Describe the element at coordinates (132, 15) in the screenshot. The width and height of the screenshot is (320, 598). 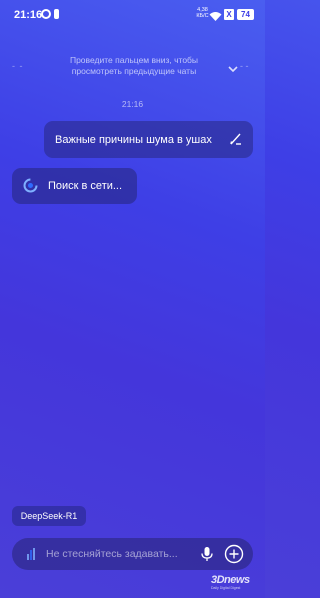
I see `status-bar: 21:16 4,38 КБ/С X 74` at that location.